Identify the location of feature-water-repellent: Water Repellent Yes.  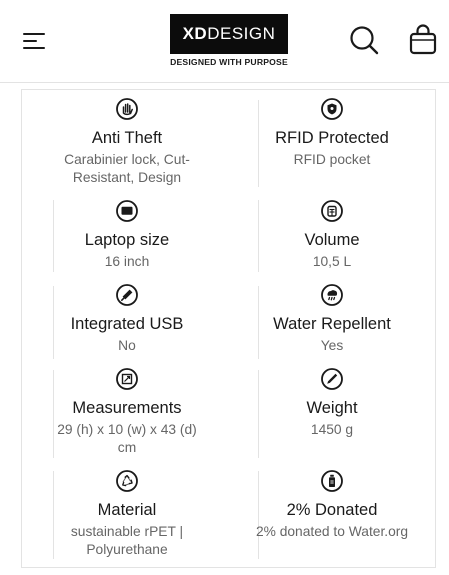
(332, 319).